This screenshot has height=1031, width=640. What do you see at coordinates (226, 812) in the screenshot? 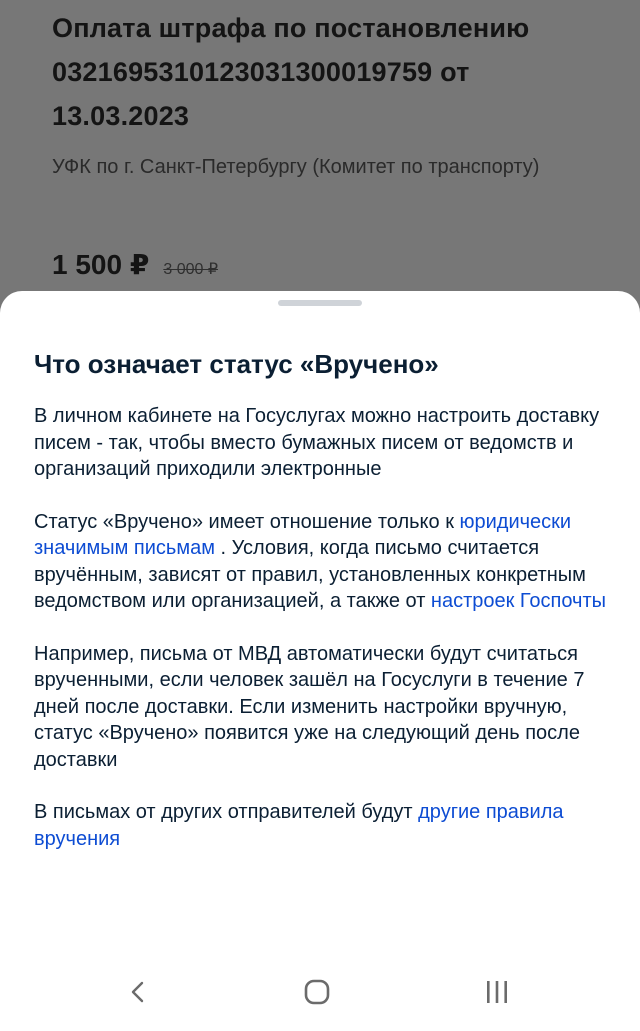
I see `paragraph-text: В письмах от других отправителей будут` at bounding box center [226, 812].